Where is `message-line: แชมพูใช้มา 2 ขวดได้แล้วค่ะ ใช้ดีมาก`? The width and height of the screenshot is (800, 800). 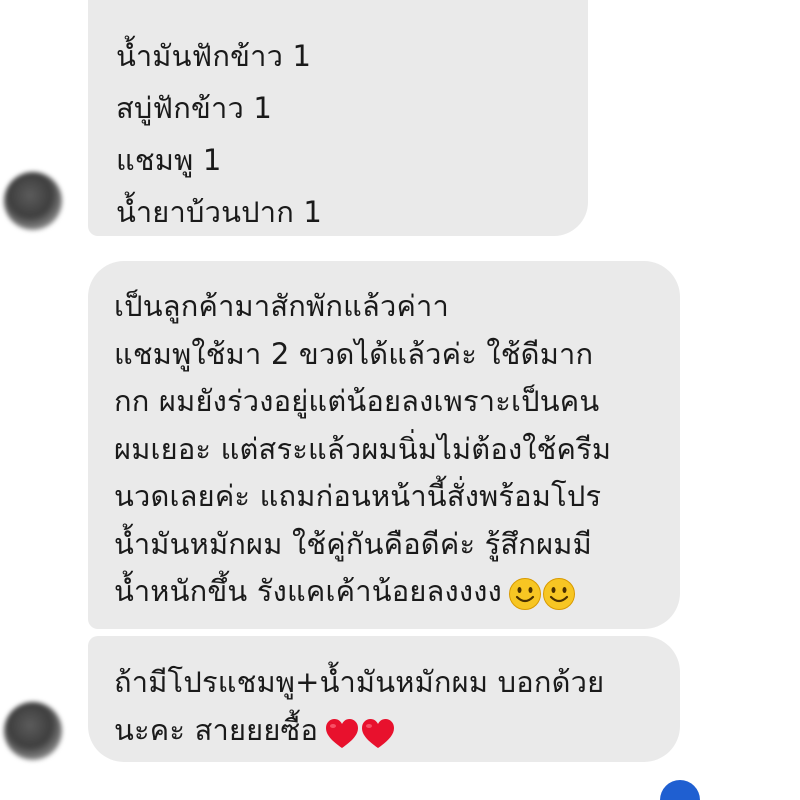
message-line: แชมพูใช้มา 2 ขวดได้แล้วค่ะ ใช้ดีมาก is located at coordinates (354, 353).